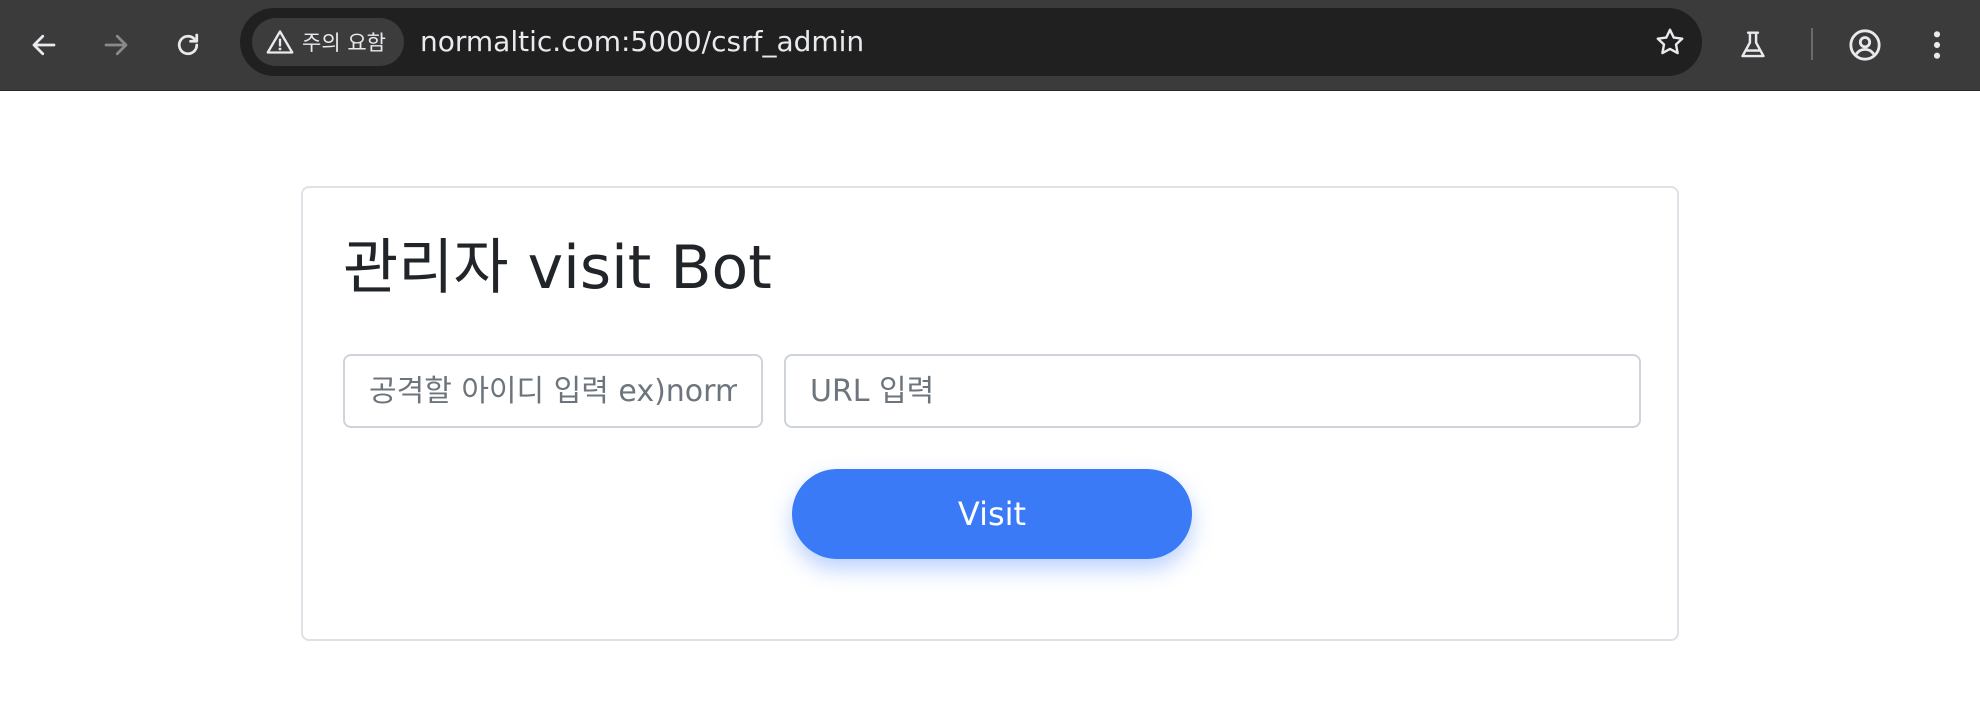  I want to click on back-button, so click(44, 45).